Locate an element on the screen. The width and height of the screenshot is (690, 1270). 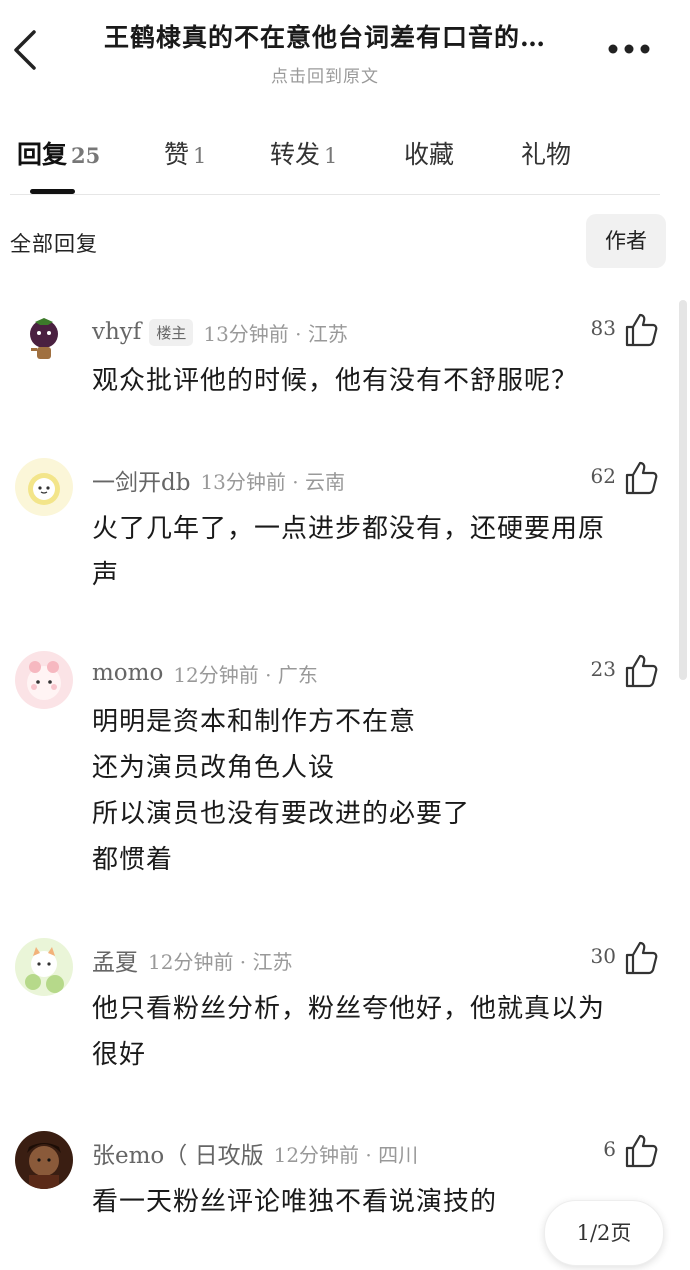
avatar-mangosteen-image is located at coordinates (44, 339).